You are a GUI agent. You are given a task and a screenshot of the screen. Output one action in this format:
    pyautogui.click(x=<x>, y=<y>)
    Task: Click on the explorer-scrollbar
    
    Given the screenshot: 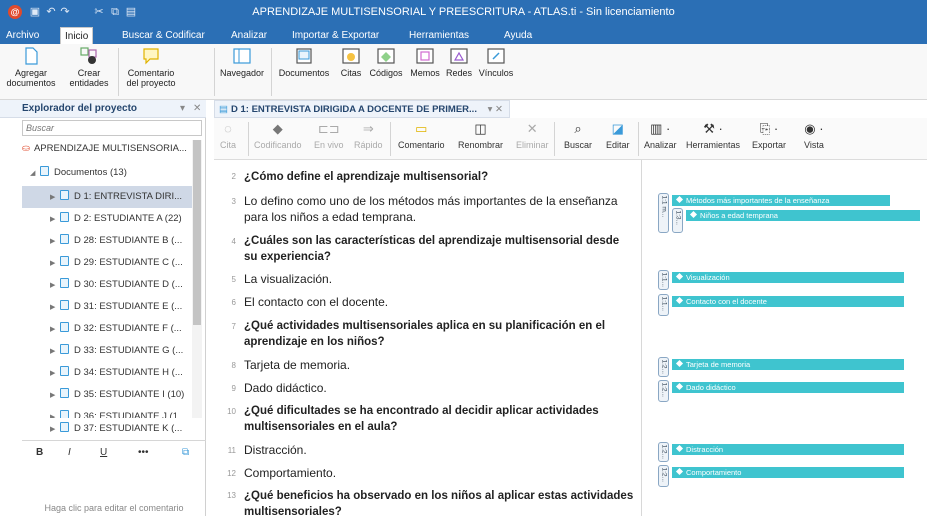 What is the action you would take?
    pyautogui.click(x=197, y=285)
    